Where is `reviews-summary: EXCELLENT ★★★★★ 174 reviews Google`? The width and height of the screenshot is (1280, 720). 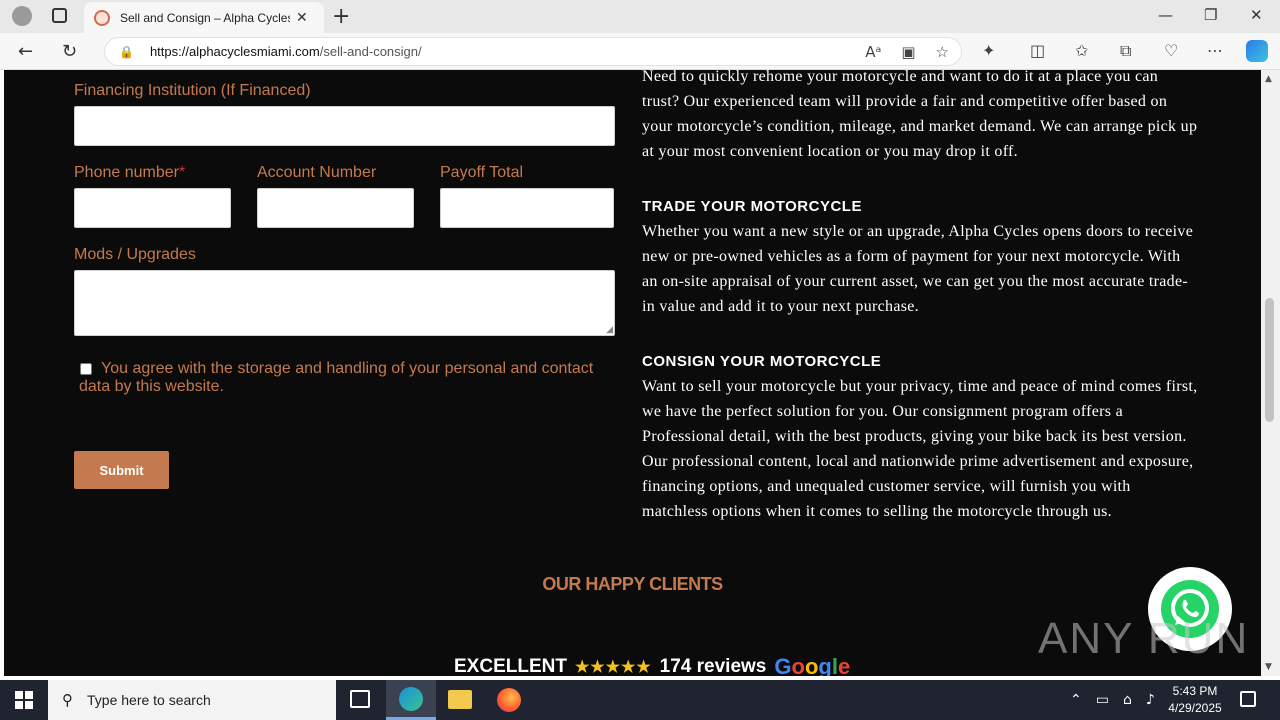 reviews-summary: EXCELLENT ★★★★★ 174 reviews Google is located at coordinates (652, 665).